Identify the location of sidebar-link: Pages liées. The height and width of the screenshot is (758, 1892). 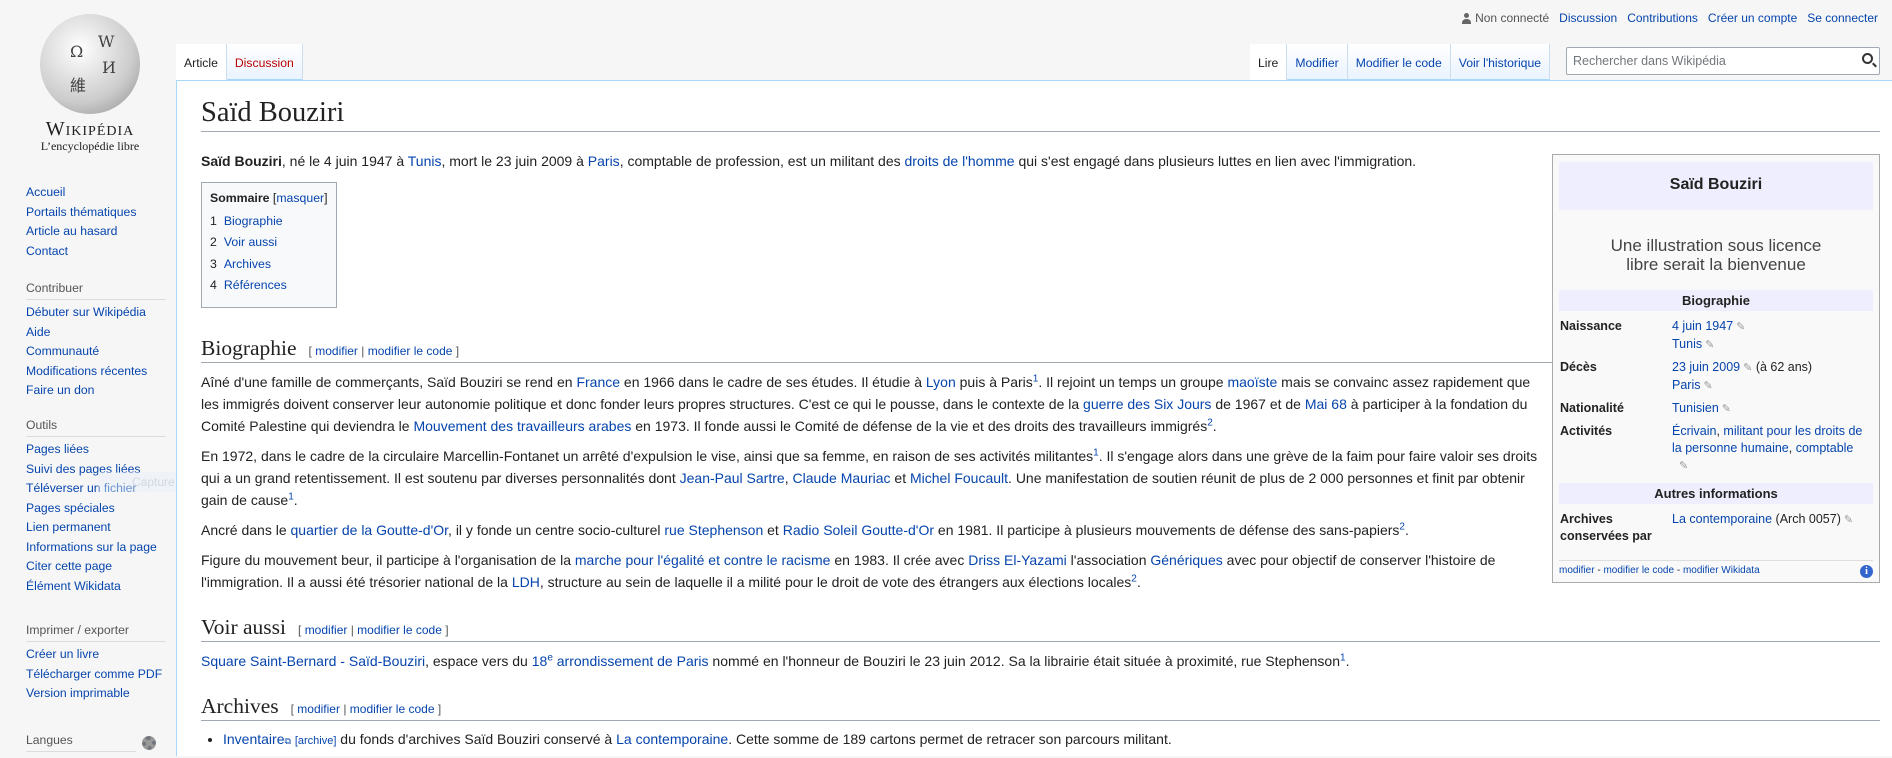
(57, 449).